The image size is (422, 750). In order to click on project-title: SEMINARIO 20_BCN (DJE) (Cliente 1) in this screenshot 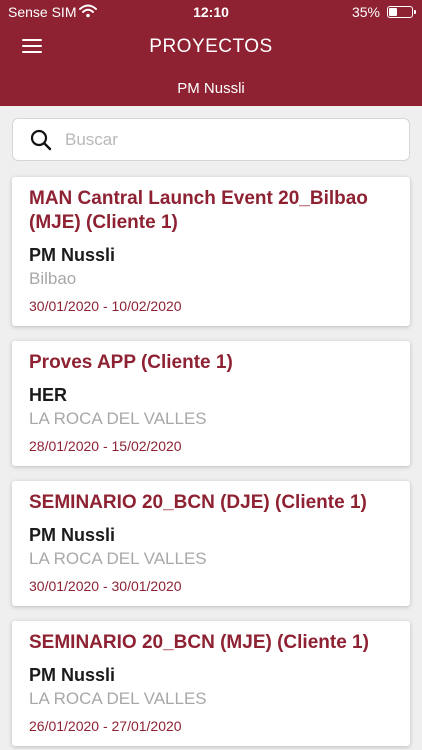, I will do `click(198, 502)`.